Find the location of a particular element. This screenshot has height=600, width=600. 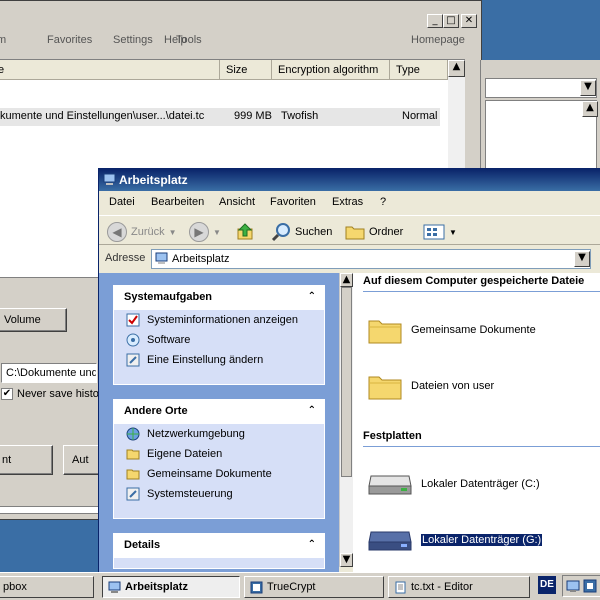

place-item-shared-documents: Gemeinsame Dokumente is located at coordinates (219, 474).